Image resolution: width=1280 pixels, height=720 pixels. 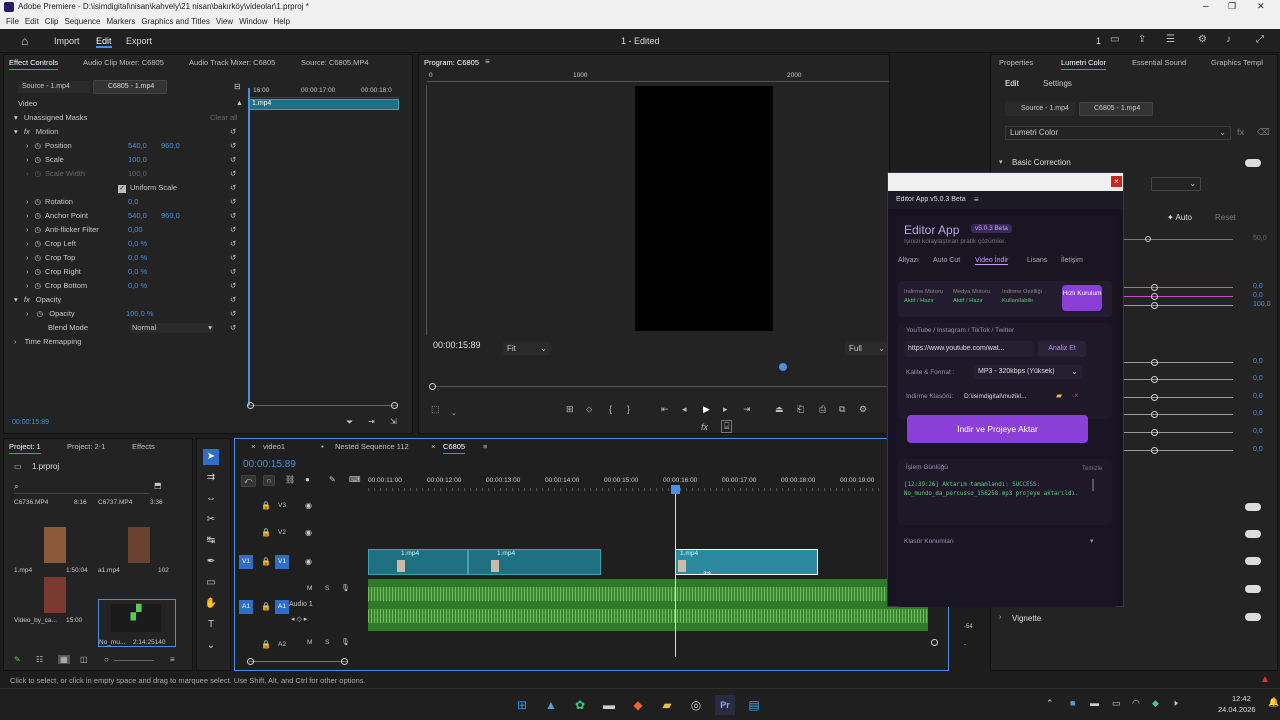 I want to click on close-icon: ✕, so click(x=1261, y=6).